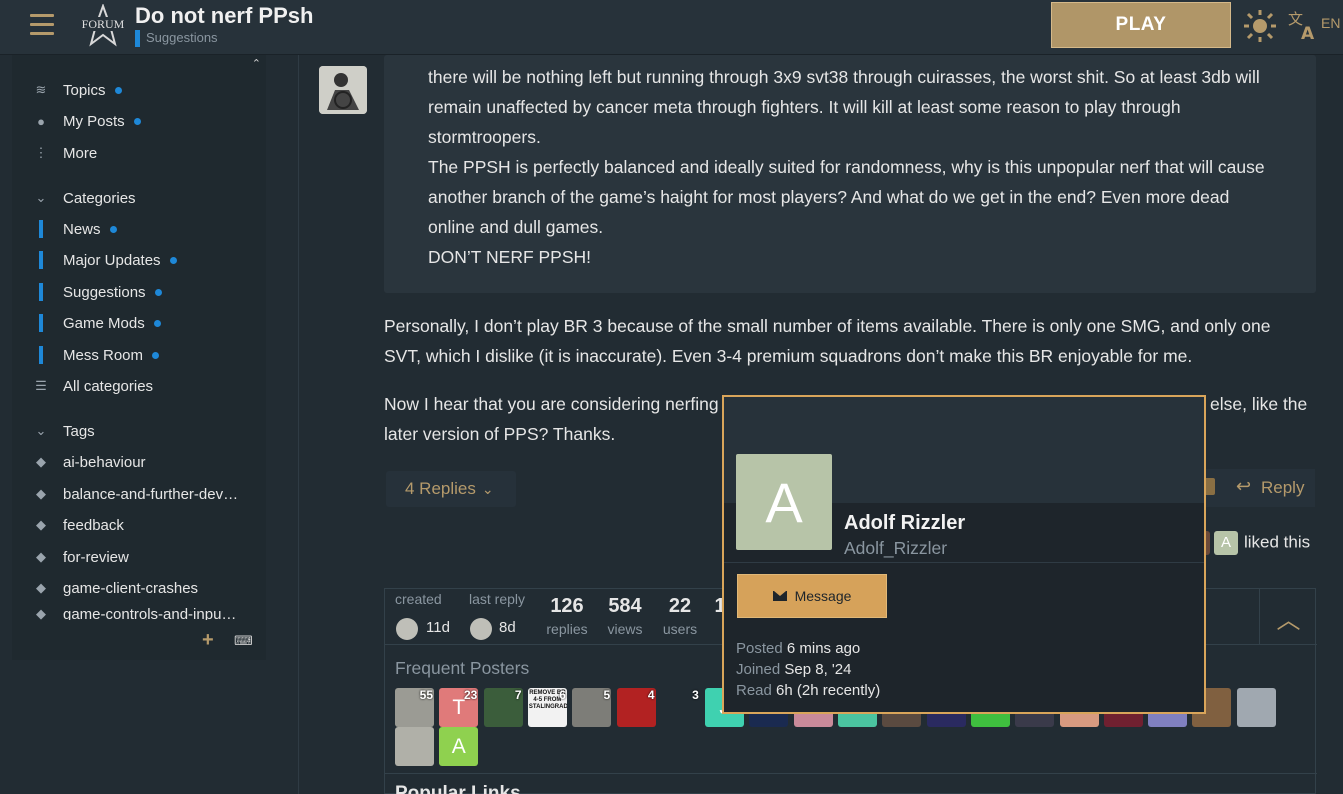  I want to click on section-header: Tags, so click(79, 431).